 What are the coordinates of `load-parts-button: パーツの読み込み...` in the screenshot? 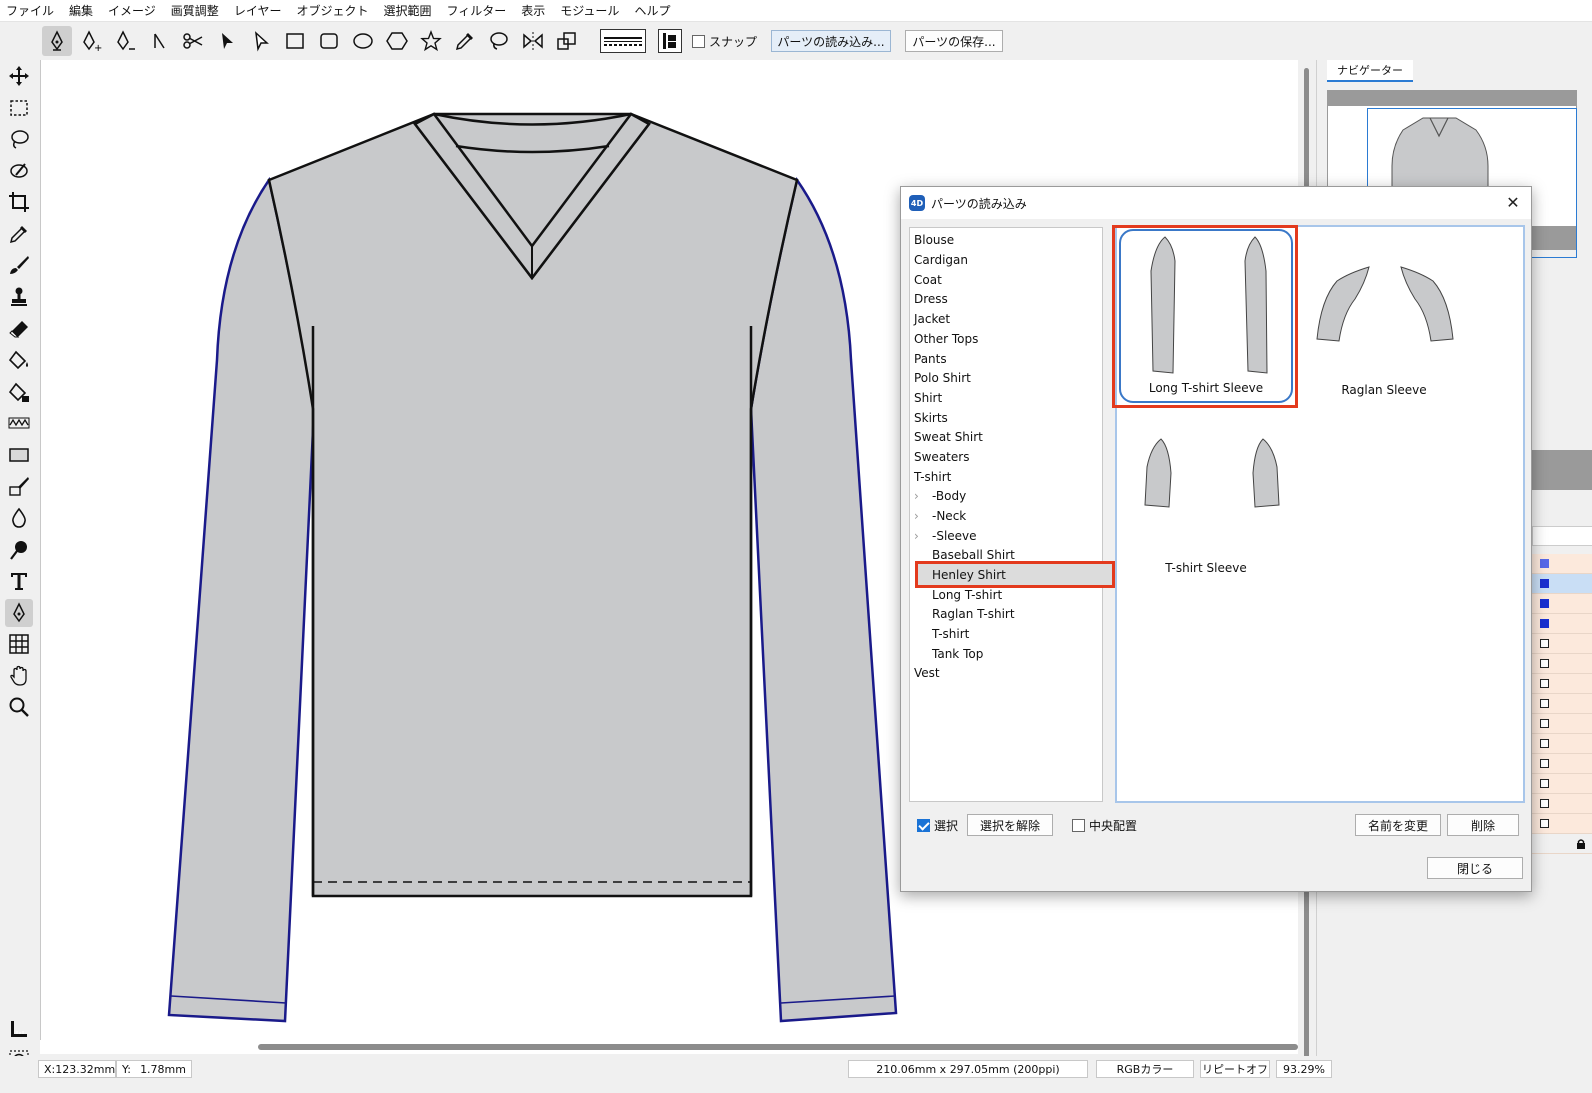 It's located at (831, 41).